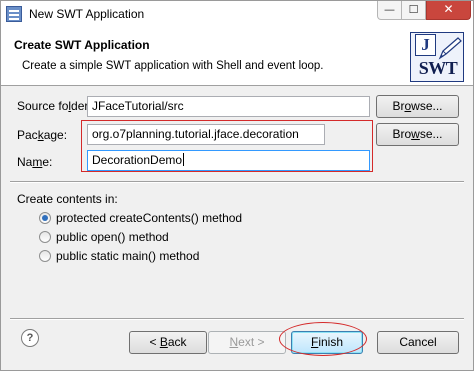 This screenshot has width=474, height=371. Describe the element at coordinates (237, 319) in the screenshot. I see `footer-separator` at that location.